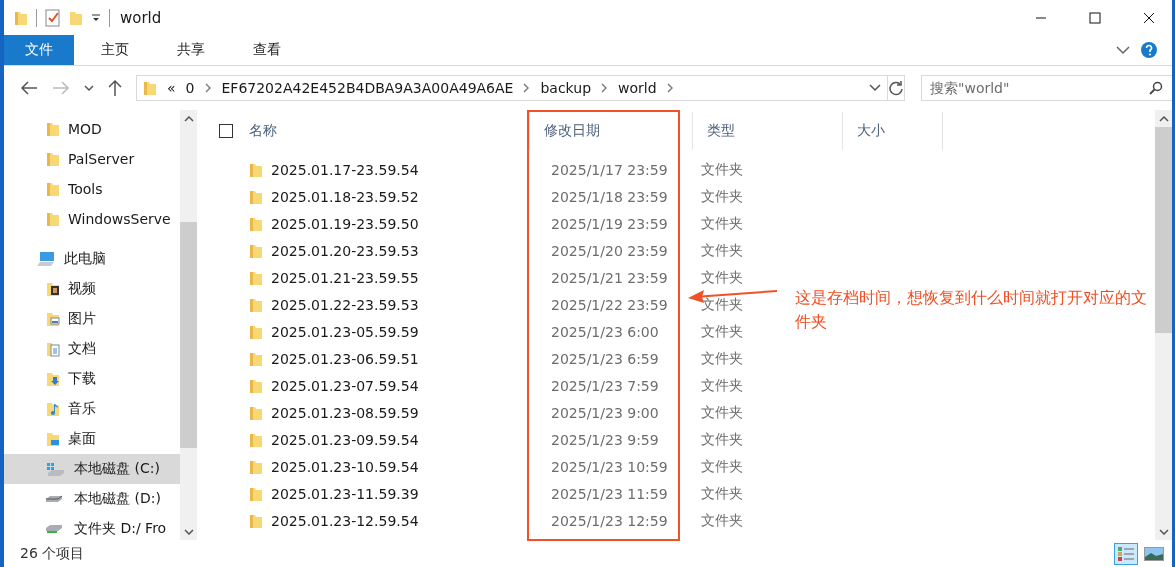 Image resolution: width=1175 pixels, height=567 pixels. I want to click on ribbon-tab: 查看, so click(267, 50).